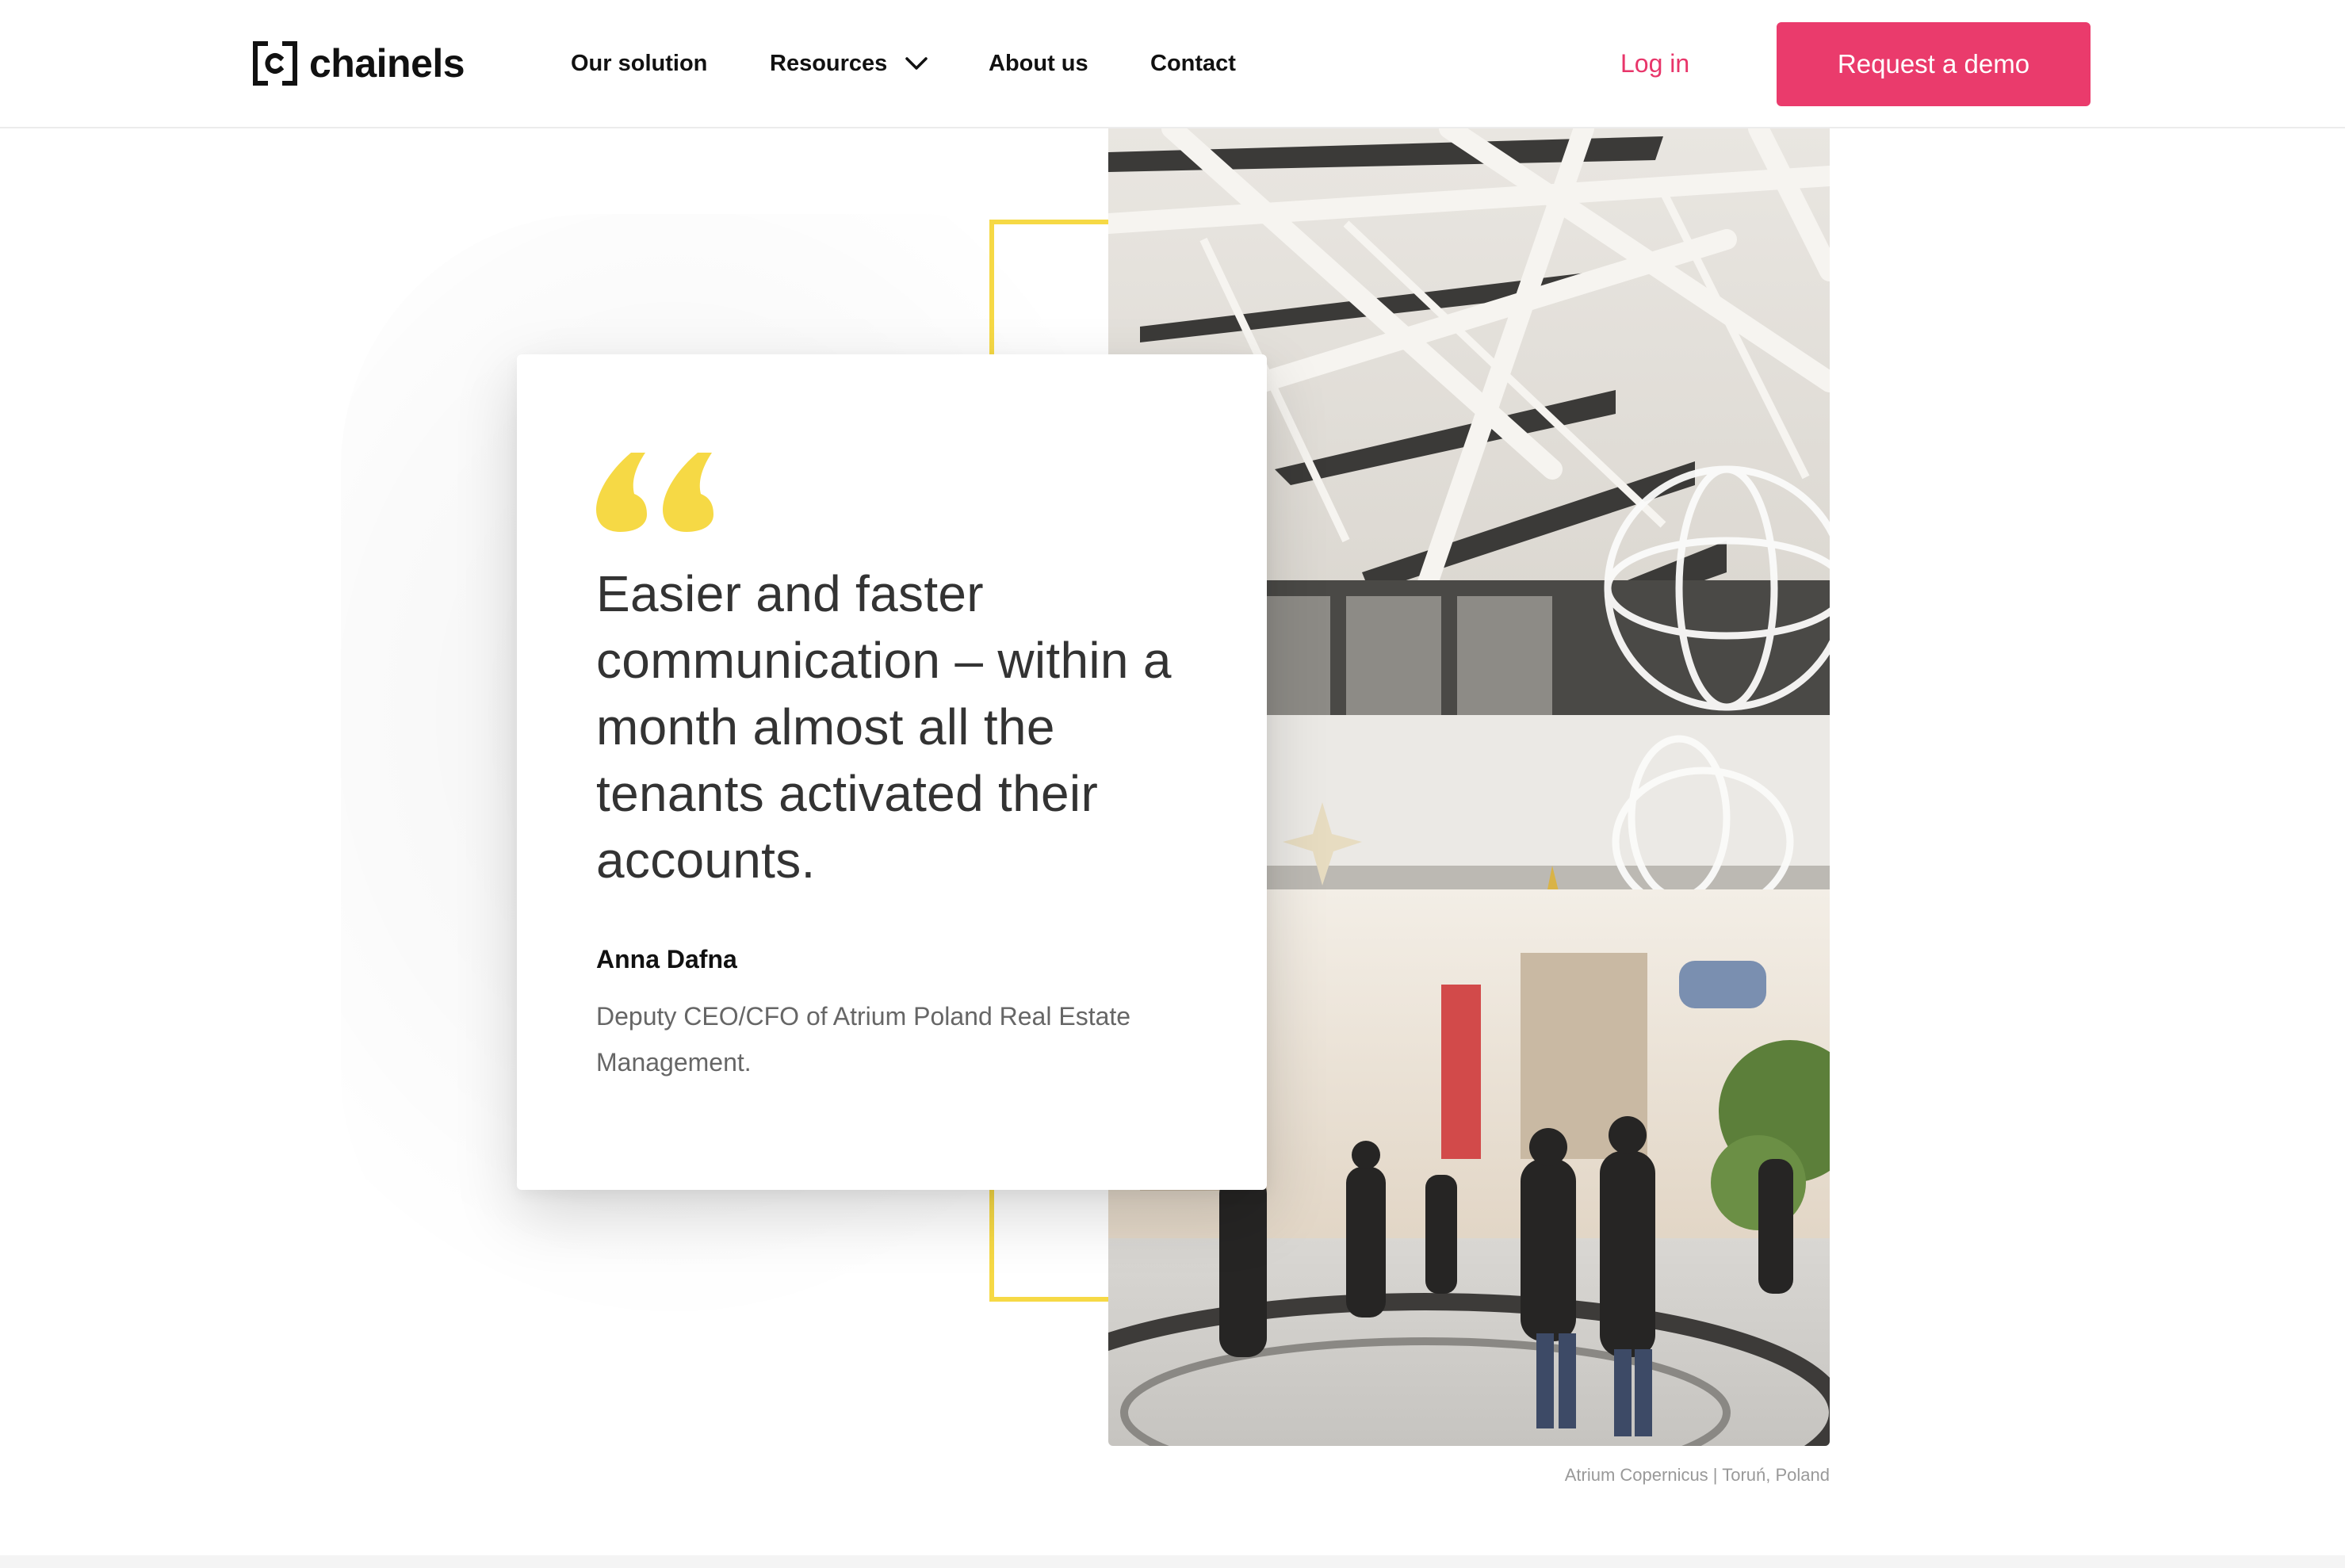 The image size is (2345, 1568). Describe the element at coordinates (387, 63) in the screenshot. I see `logo-wordmark: chainels` at that location.